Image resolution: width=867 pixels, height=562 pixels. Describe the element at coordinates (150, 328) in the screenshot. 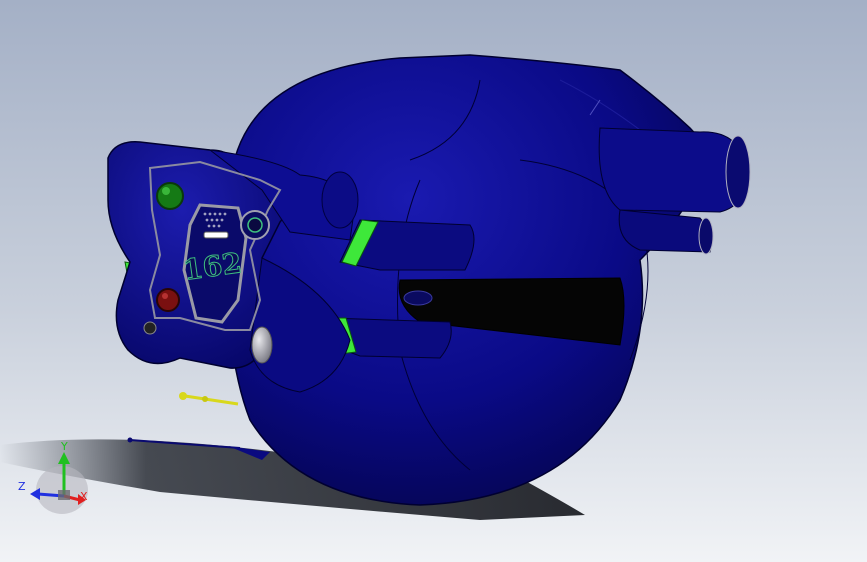

I see `small-sensor-icon` at that location.